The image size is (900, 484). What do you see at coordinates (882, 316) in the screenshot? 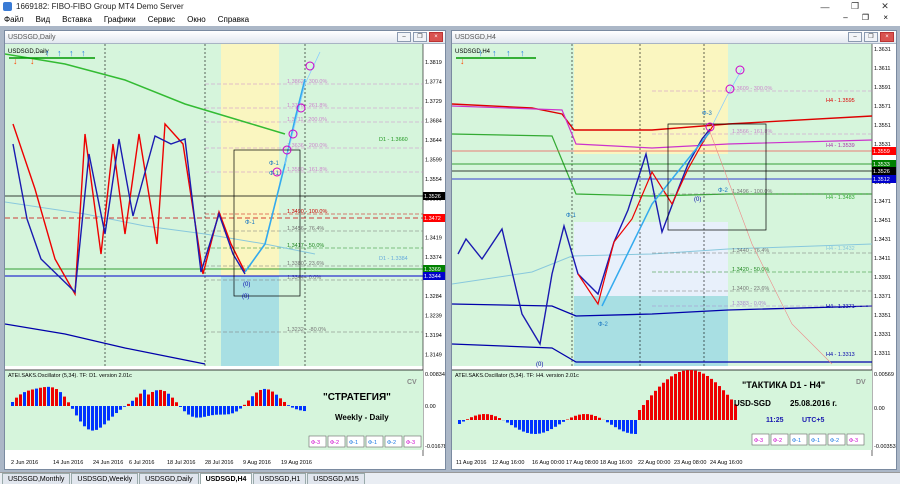
I see `price-tick-label: 1.3351` at bounding box center [882, 316].